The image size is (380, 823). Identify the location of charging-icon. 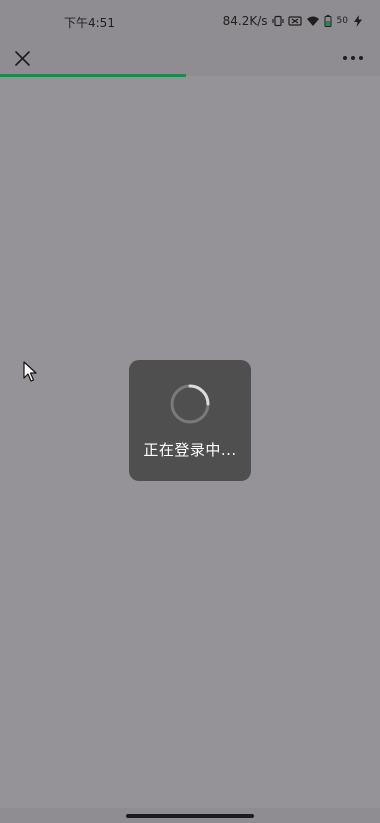
(358, 21).